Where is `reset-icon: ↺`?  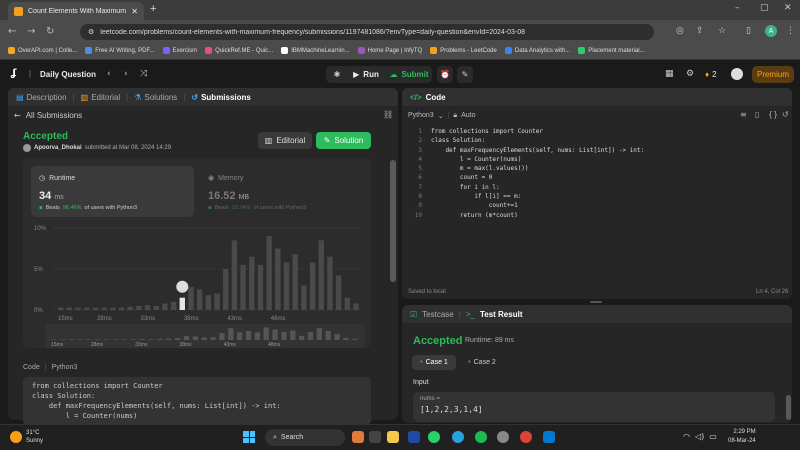 reset-icon: ↺ is located at coordinates (785, 114).